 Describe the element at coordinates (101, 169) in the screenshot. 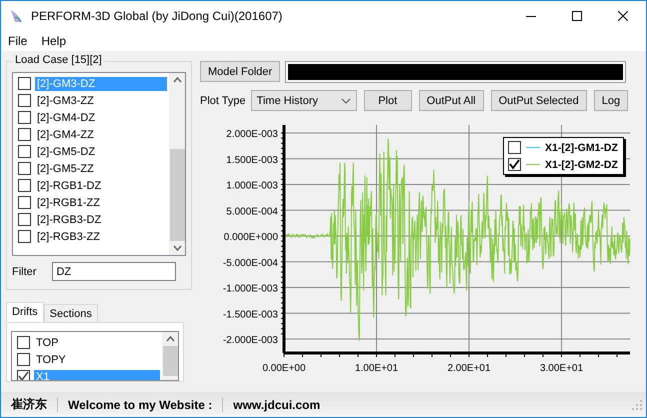

I see `list-item: [2]-GM5-ZZ` at that location.